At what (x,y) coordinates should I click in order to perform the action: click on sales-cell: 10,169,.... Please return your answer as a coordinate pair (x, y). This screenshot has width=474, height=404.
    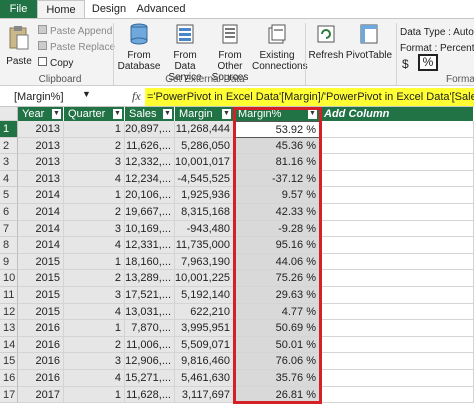
    Looking at the image, I should click on (150, 229).